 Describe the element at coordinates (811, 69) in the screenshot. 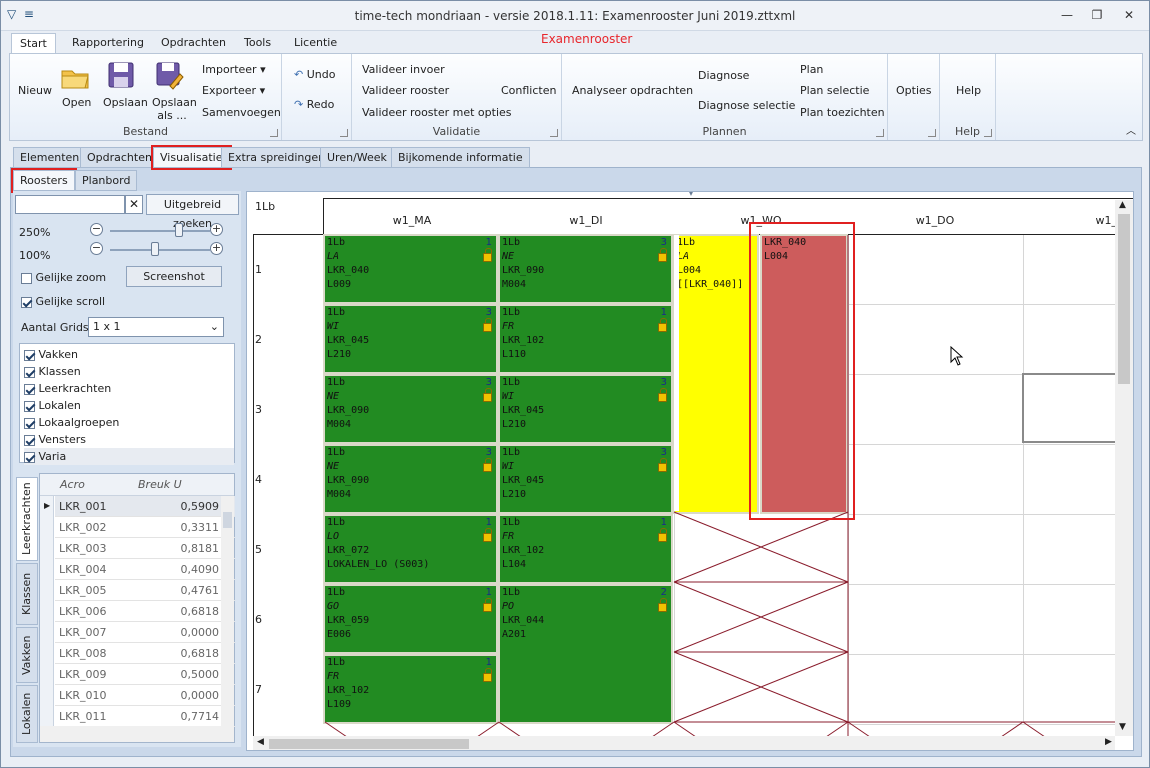

I see `plan-button: Plan` at that location.